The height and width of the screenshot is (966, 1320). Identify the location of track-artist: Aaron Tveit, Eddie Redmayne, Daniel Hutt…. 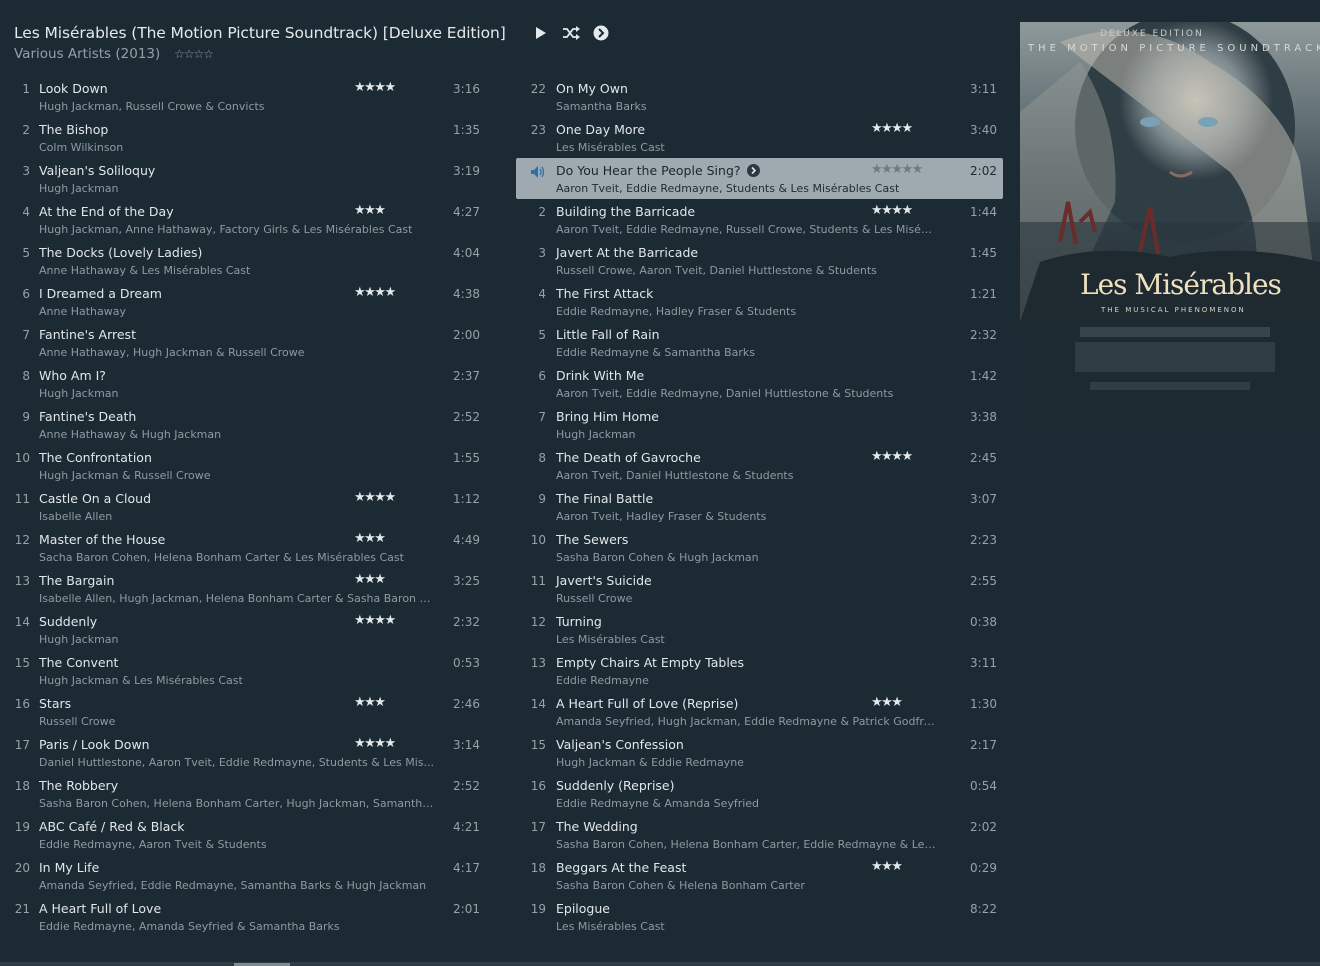
(725, 393).